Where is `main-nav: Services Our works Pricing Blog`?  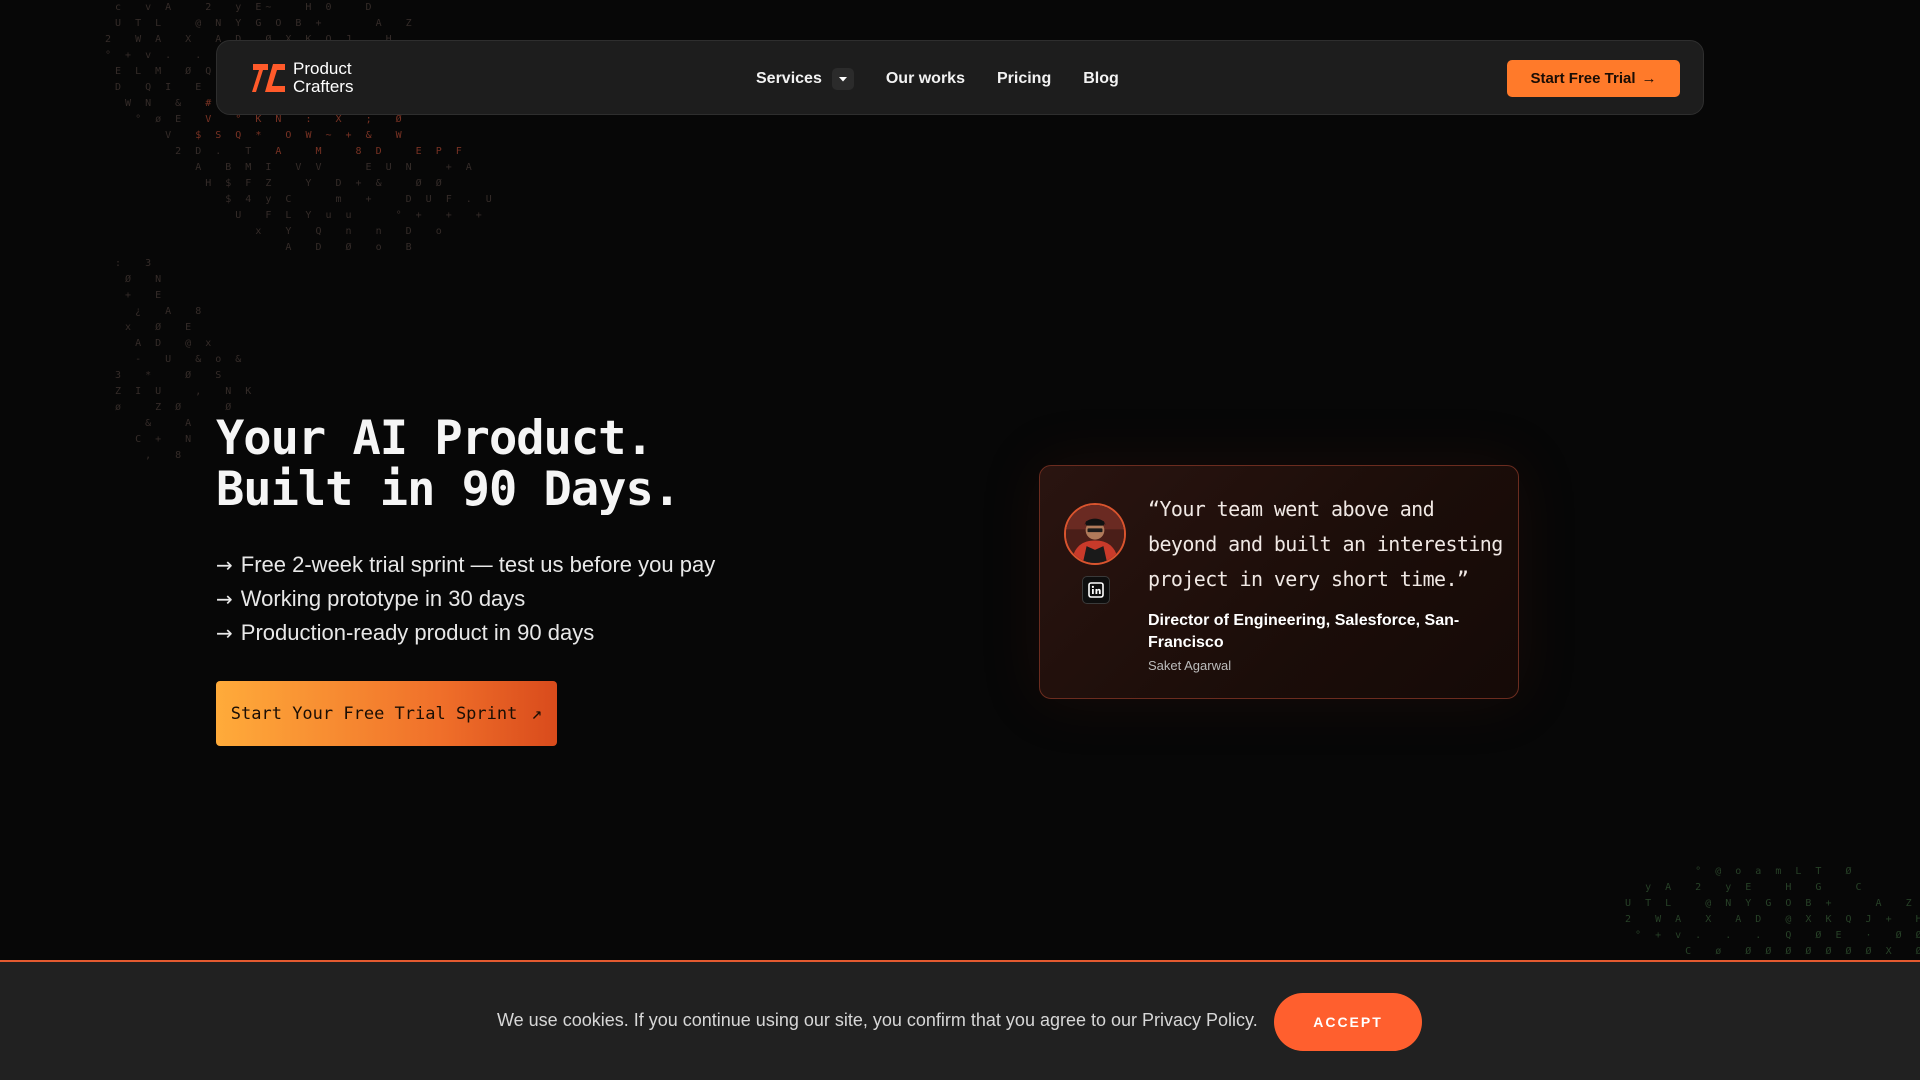
main-nav: Services Our works Pricing Blog is located at coordinates (937, 78).